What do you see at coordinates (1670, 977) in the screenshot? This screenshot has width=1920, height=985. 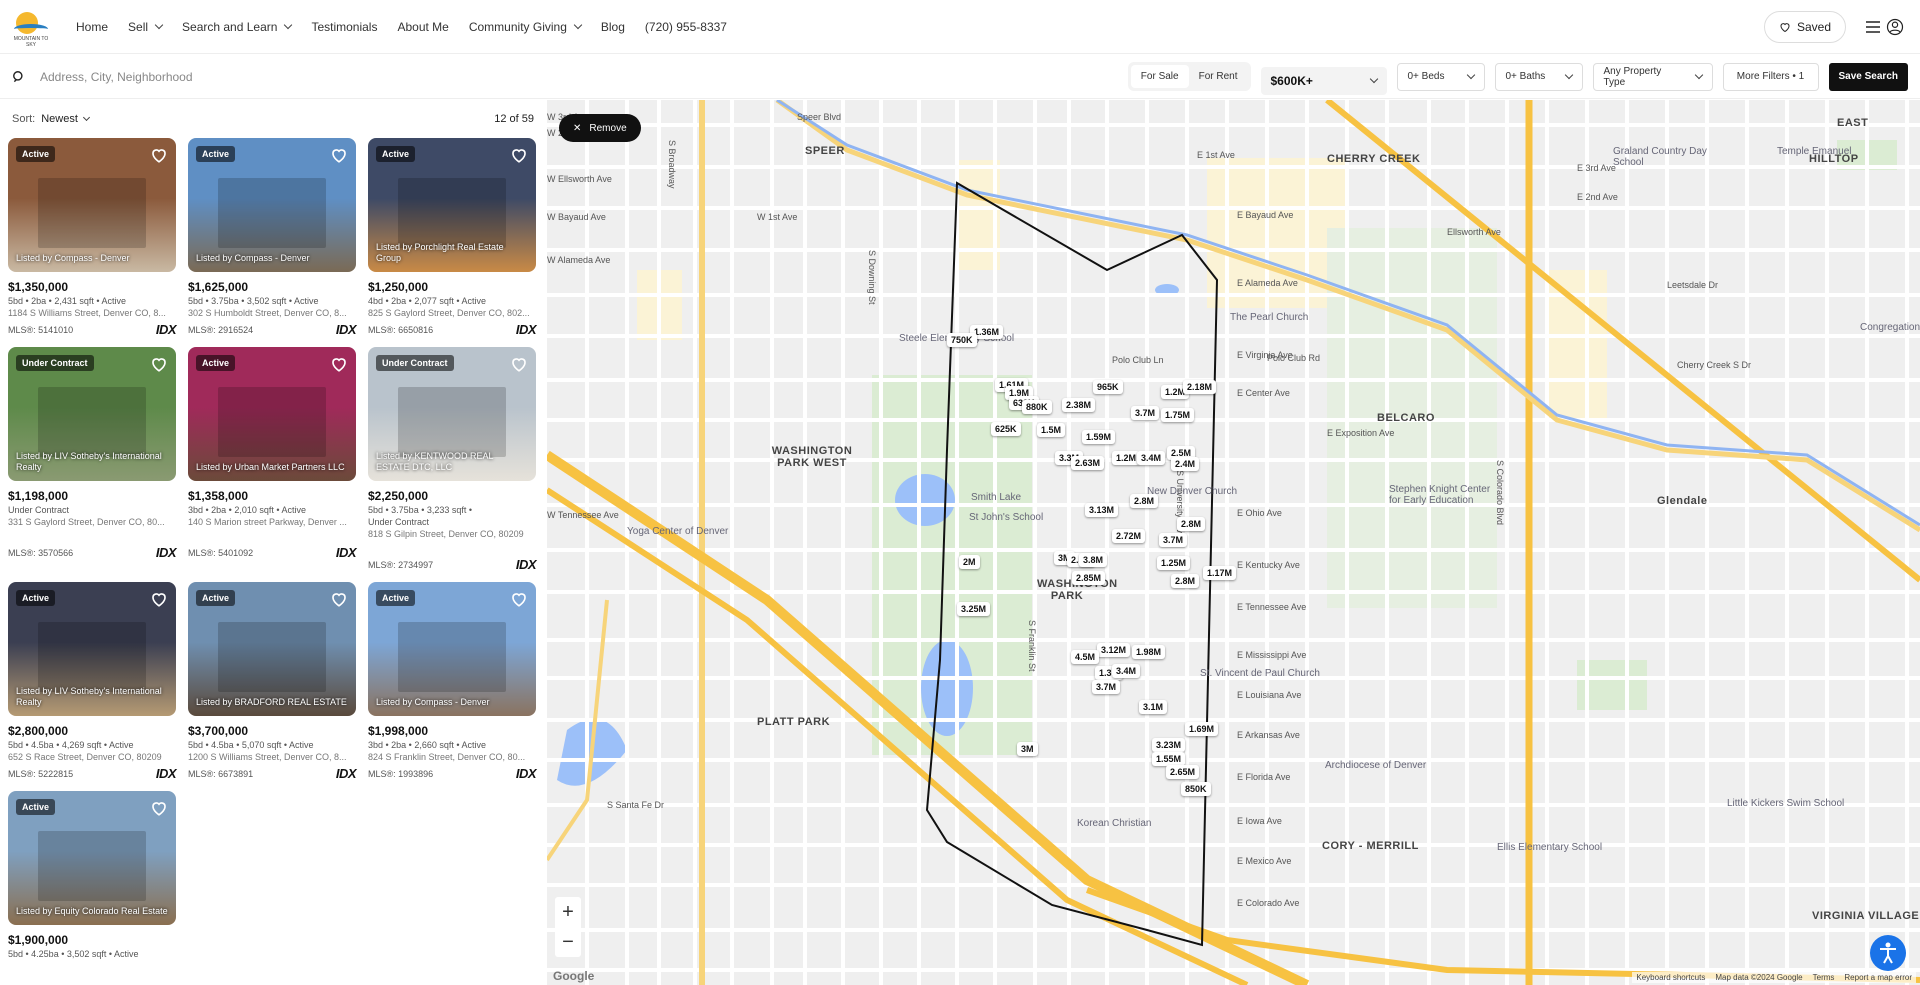 I see `map-footer-link: Keyboard shortcuts` at bounding box center [1670, 977].